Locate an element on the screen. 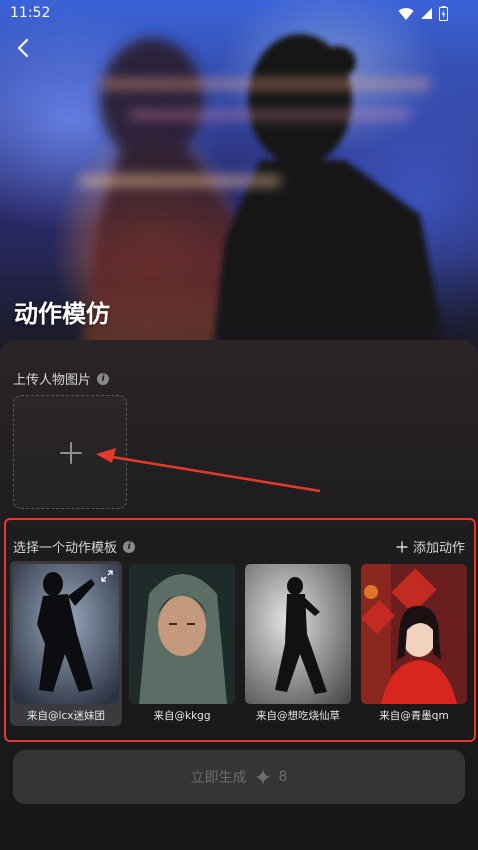 The width and height of the screenshot is (478, 850). generate-button: 立即生成 8 is located at coordinates (239, 777).